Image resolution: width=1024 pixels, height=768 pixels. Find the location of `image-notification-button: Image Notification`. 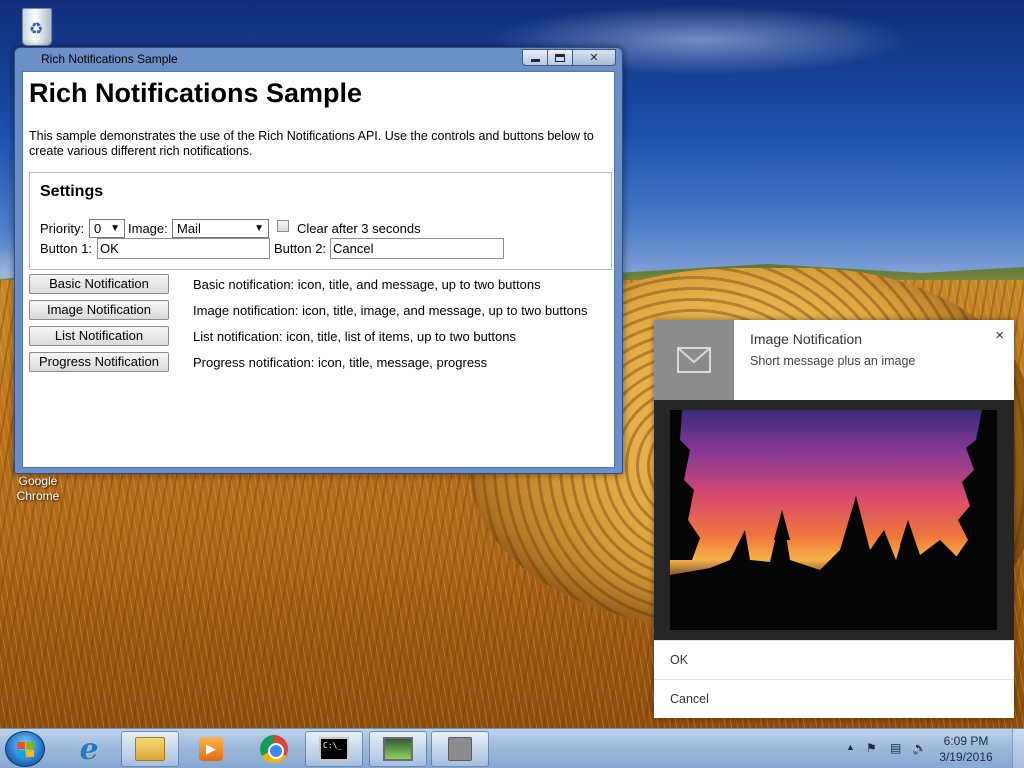

image-notification-button: Image Notification is located at coordinates (99, 310).